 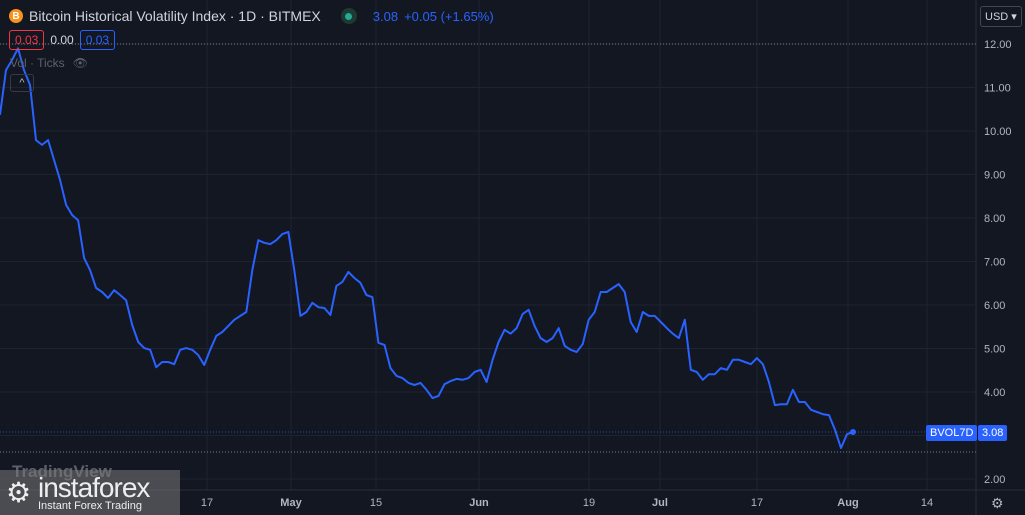 I want to click on y-tick-label: 5.00, so click(x=994, y=350).